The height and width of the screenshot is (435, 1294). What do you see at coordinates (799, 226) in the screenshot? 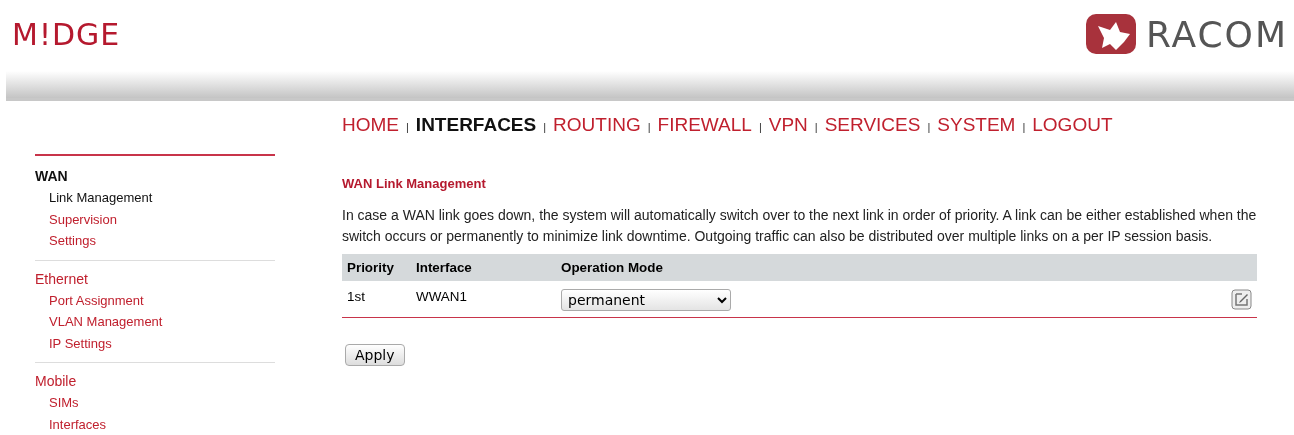
I see `description: In case a WAN link goes down, the system will automatically switch over to the next link in order of priority. A link can be either established when the switch occurs or permanently to minimize link downtime. Outgoing traffic can also be distributed over multiple links on a per IP session basis.` at bounding box center [799, 226].